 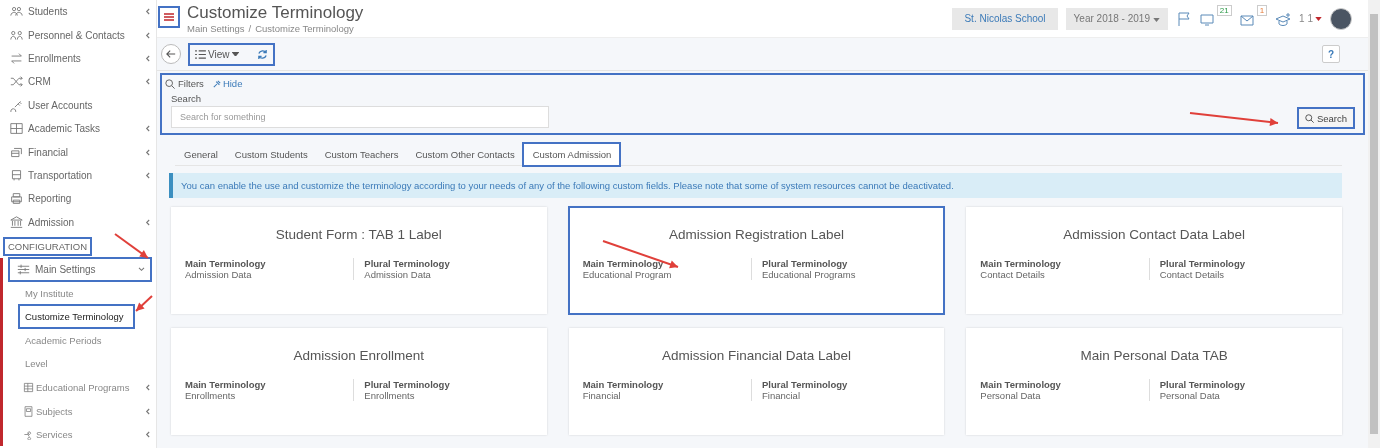 What do you see at coordinates (390, 395) in the screenshot?
I see `field-value: Enrollments` at bounding box center [390, 395].